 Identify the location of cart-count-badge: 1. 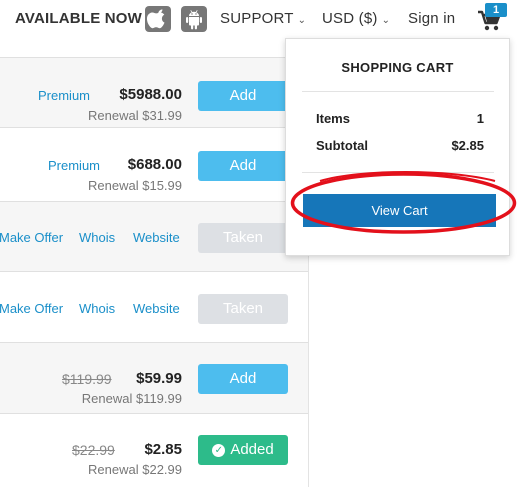
(496, 10).